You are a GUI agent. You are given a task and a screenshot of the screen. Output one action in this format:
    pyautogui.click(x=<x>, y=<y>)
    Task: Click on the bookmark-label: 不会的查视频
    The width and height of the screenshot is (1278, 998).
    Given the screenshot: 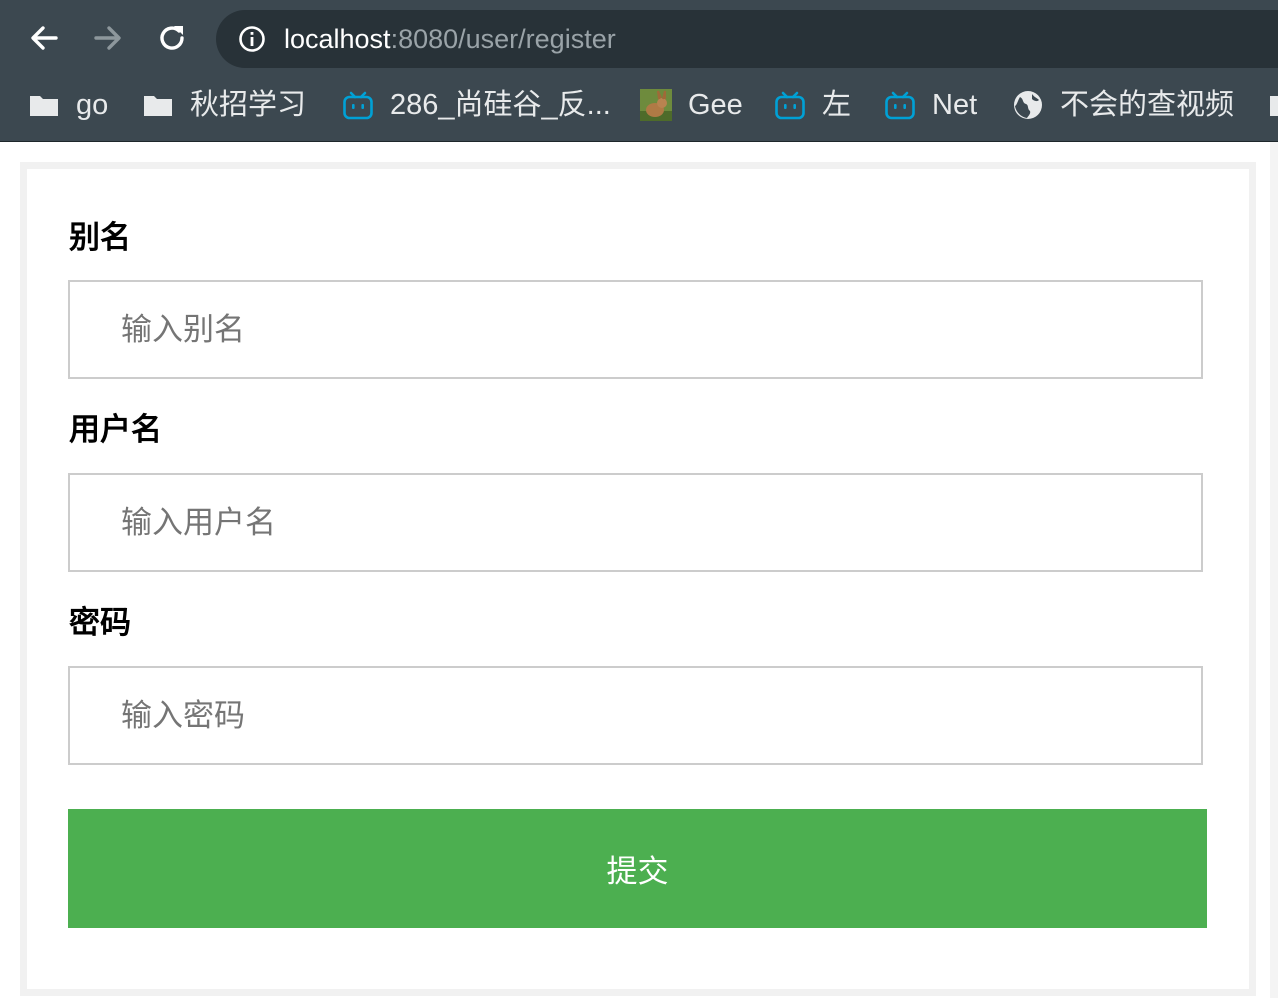 What is the action you would take?
    pyautogui.click(x=1147, y=105)
    